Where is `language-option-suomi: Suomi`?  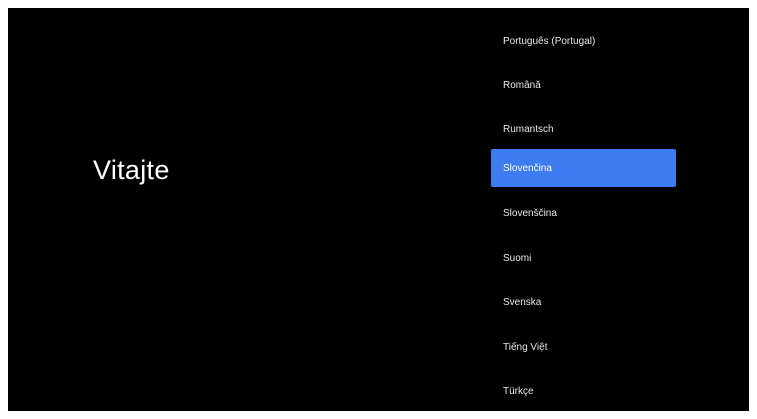
language-option-suomi: Suomi is located at coordinates (583, 258).